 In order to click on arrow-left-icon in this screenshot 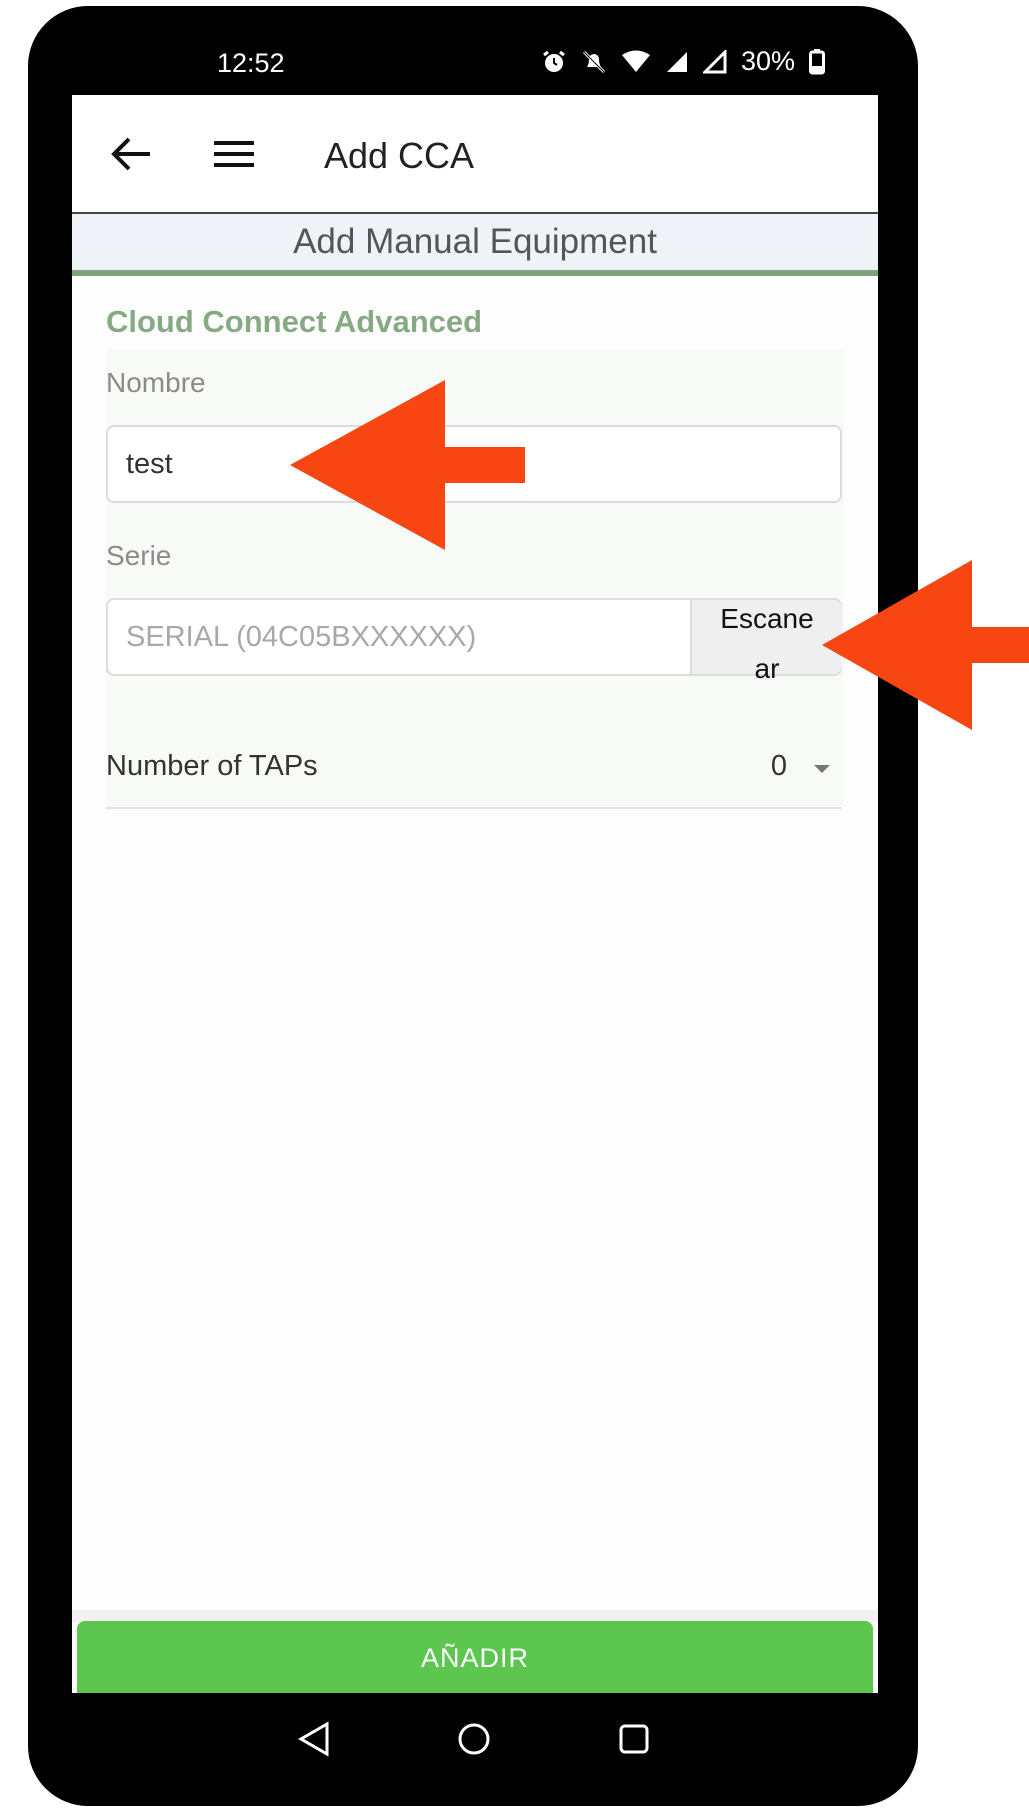, I will do `click(131, 154)`.